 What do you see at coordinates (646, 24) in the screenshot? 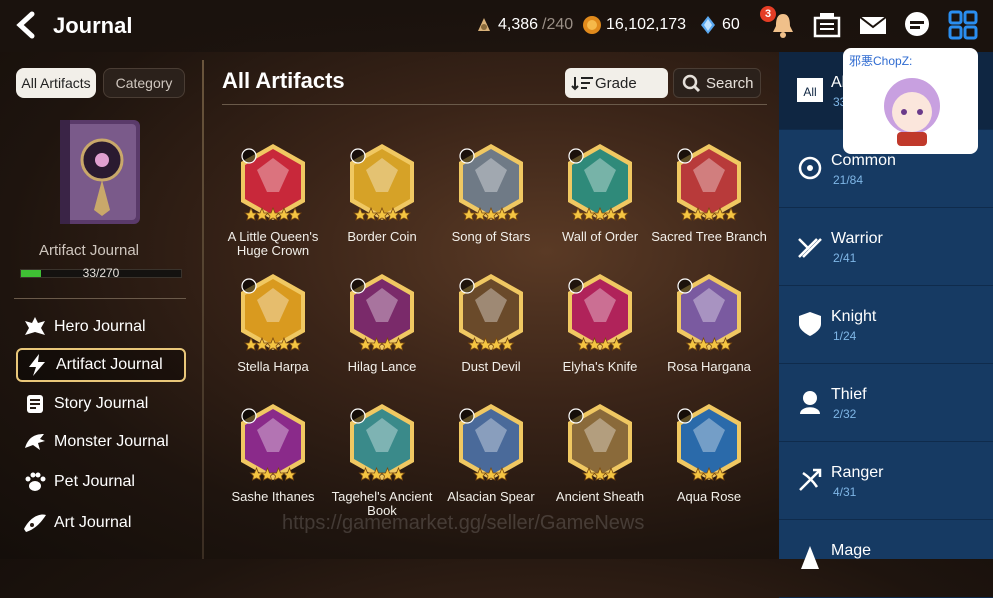
I see `gold-value: 16,102,173` at bounding box center [646, 24].